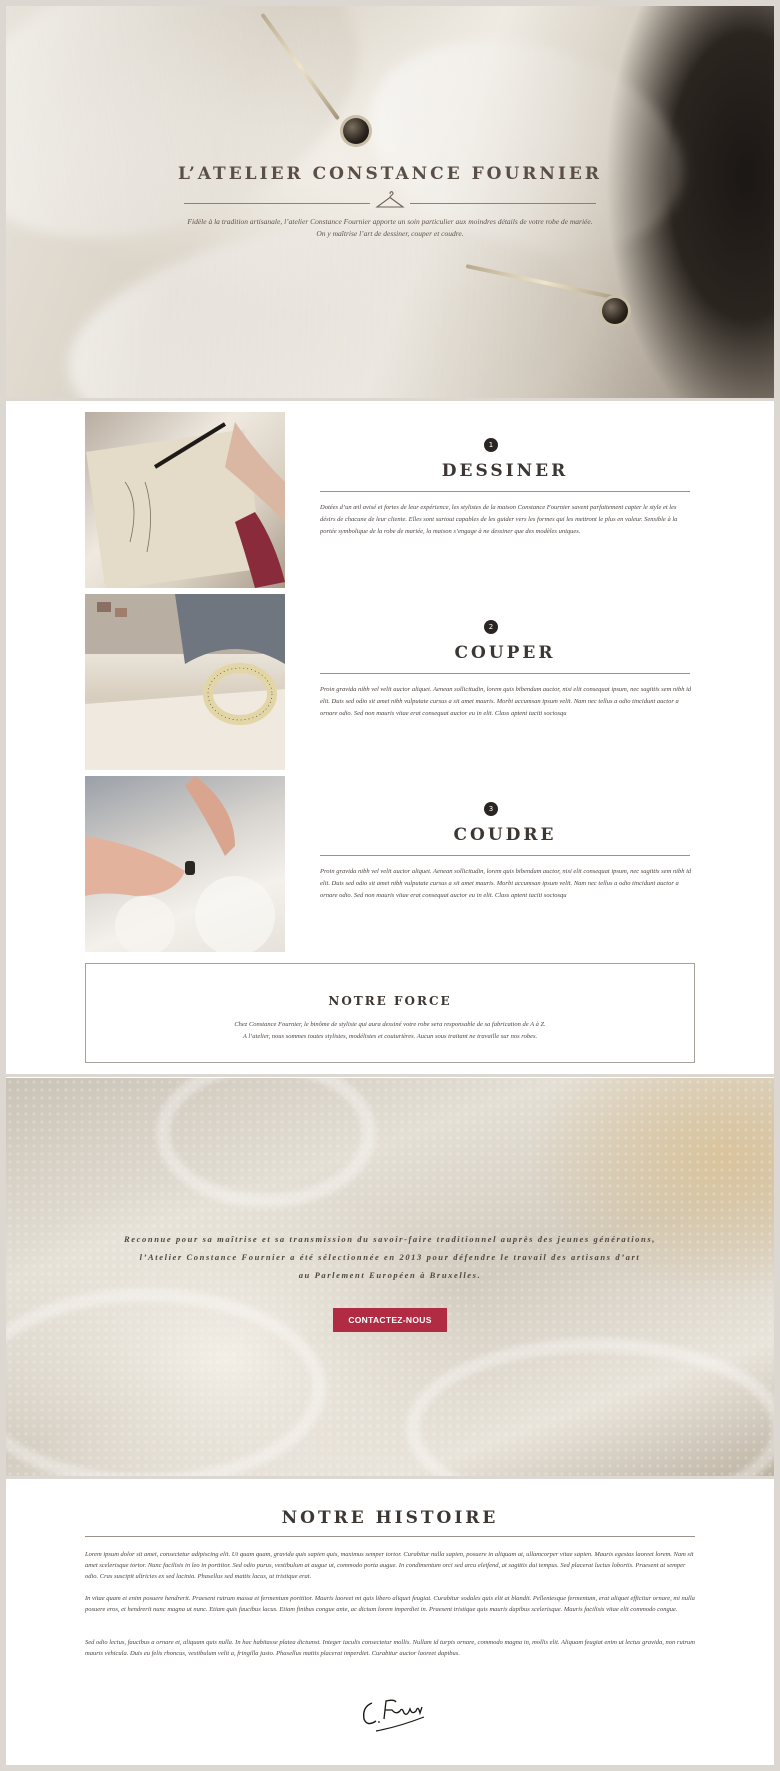  Describe the element at coordinates (390, 174) in the screenshot. I see `site-title: L’ATELIER CONSTANCE FOURNIER` at that location.